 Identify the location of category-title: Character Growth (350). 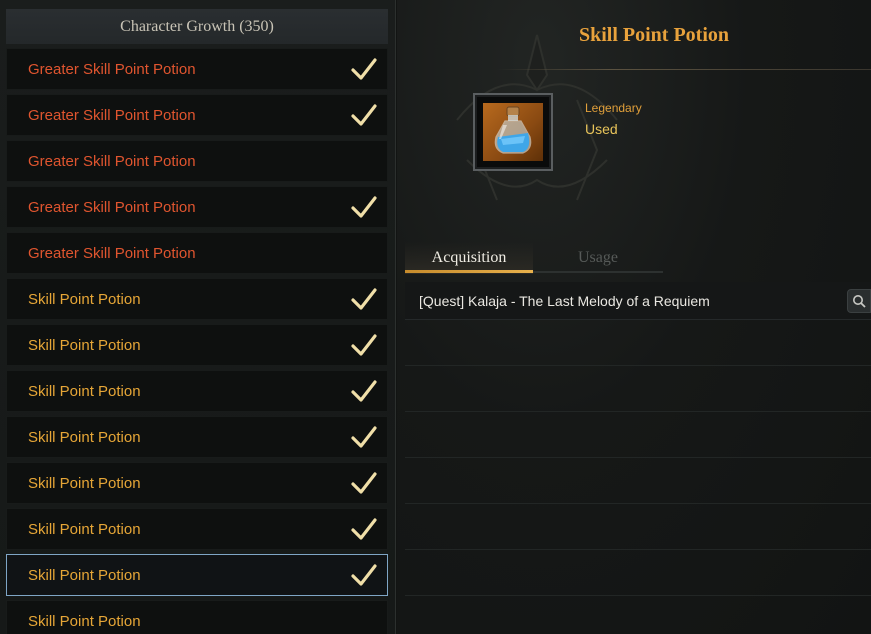
(197, 26).